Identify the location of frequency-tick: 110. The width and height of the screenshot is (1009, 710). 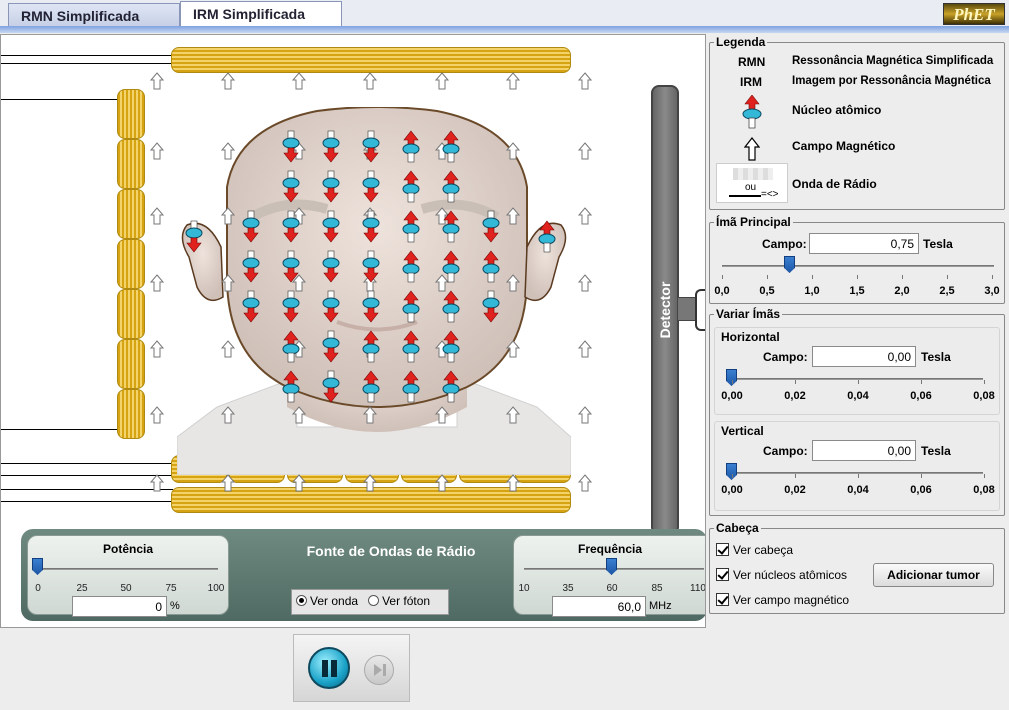
(698, 588).